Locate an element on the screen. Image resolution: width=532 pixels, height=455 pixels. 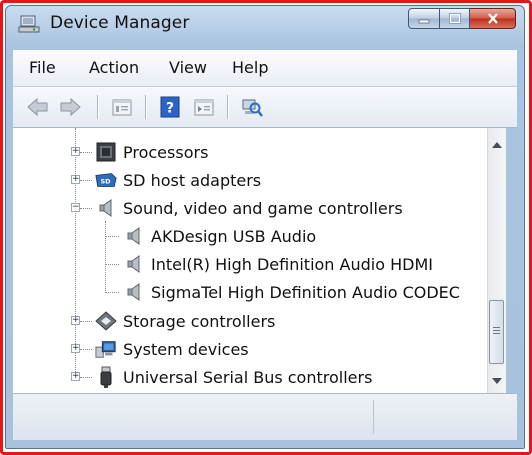
sd-card-icon: SD is located at coordinates (106, 180).